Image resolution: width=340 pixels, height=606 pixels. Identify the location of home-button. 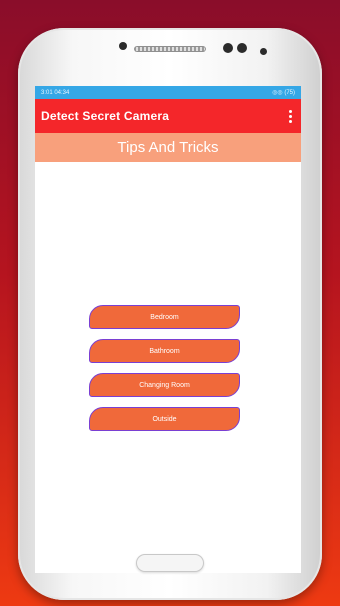
(170, 563).